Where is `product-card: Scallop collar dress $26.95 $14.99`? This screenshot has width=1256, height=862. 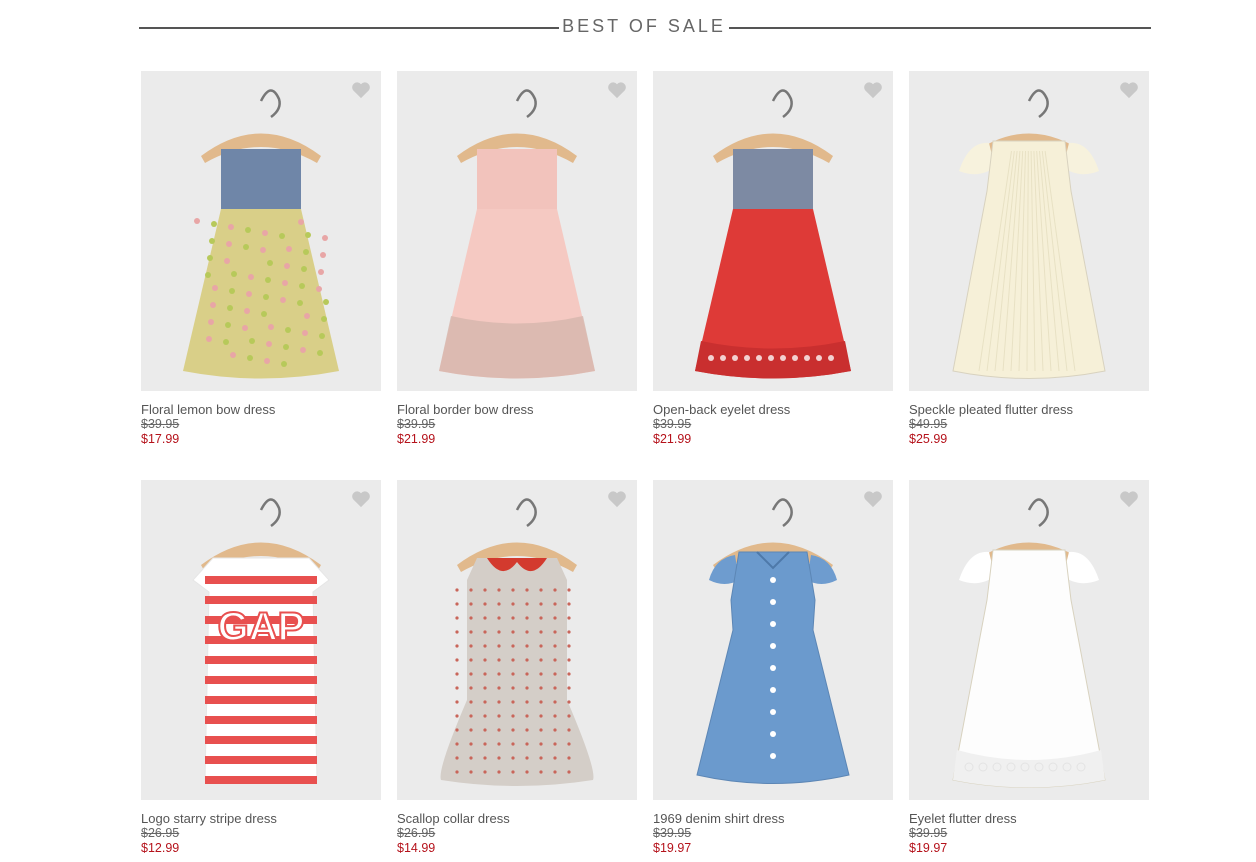
product-card: Scallop collar dress $26.95 $14.99 is located at coordinates (517, 668).